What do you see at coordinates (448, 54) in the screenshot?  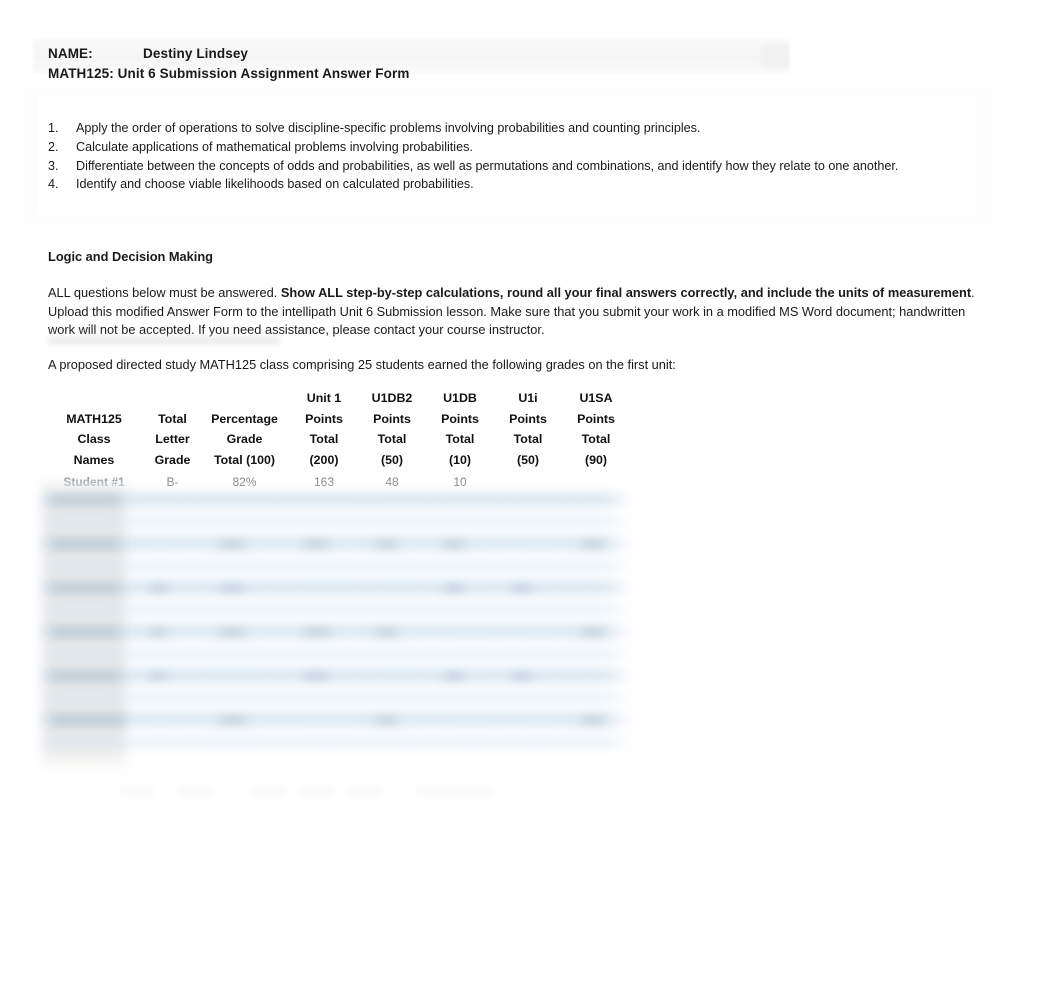 I see `name-row: NAME: Destiny Lindsey` at bounding box center [448, 54].